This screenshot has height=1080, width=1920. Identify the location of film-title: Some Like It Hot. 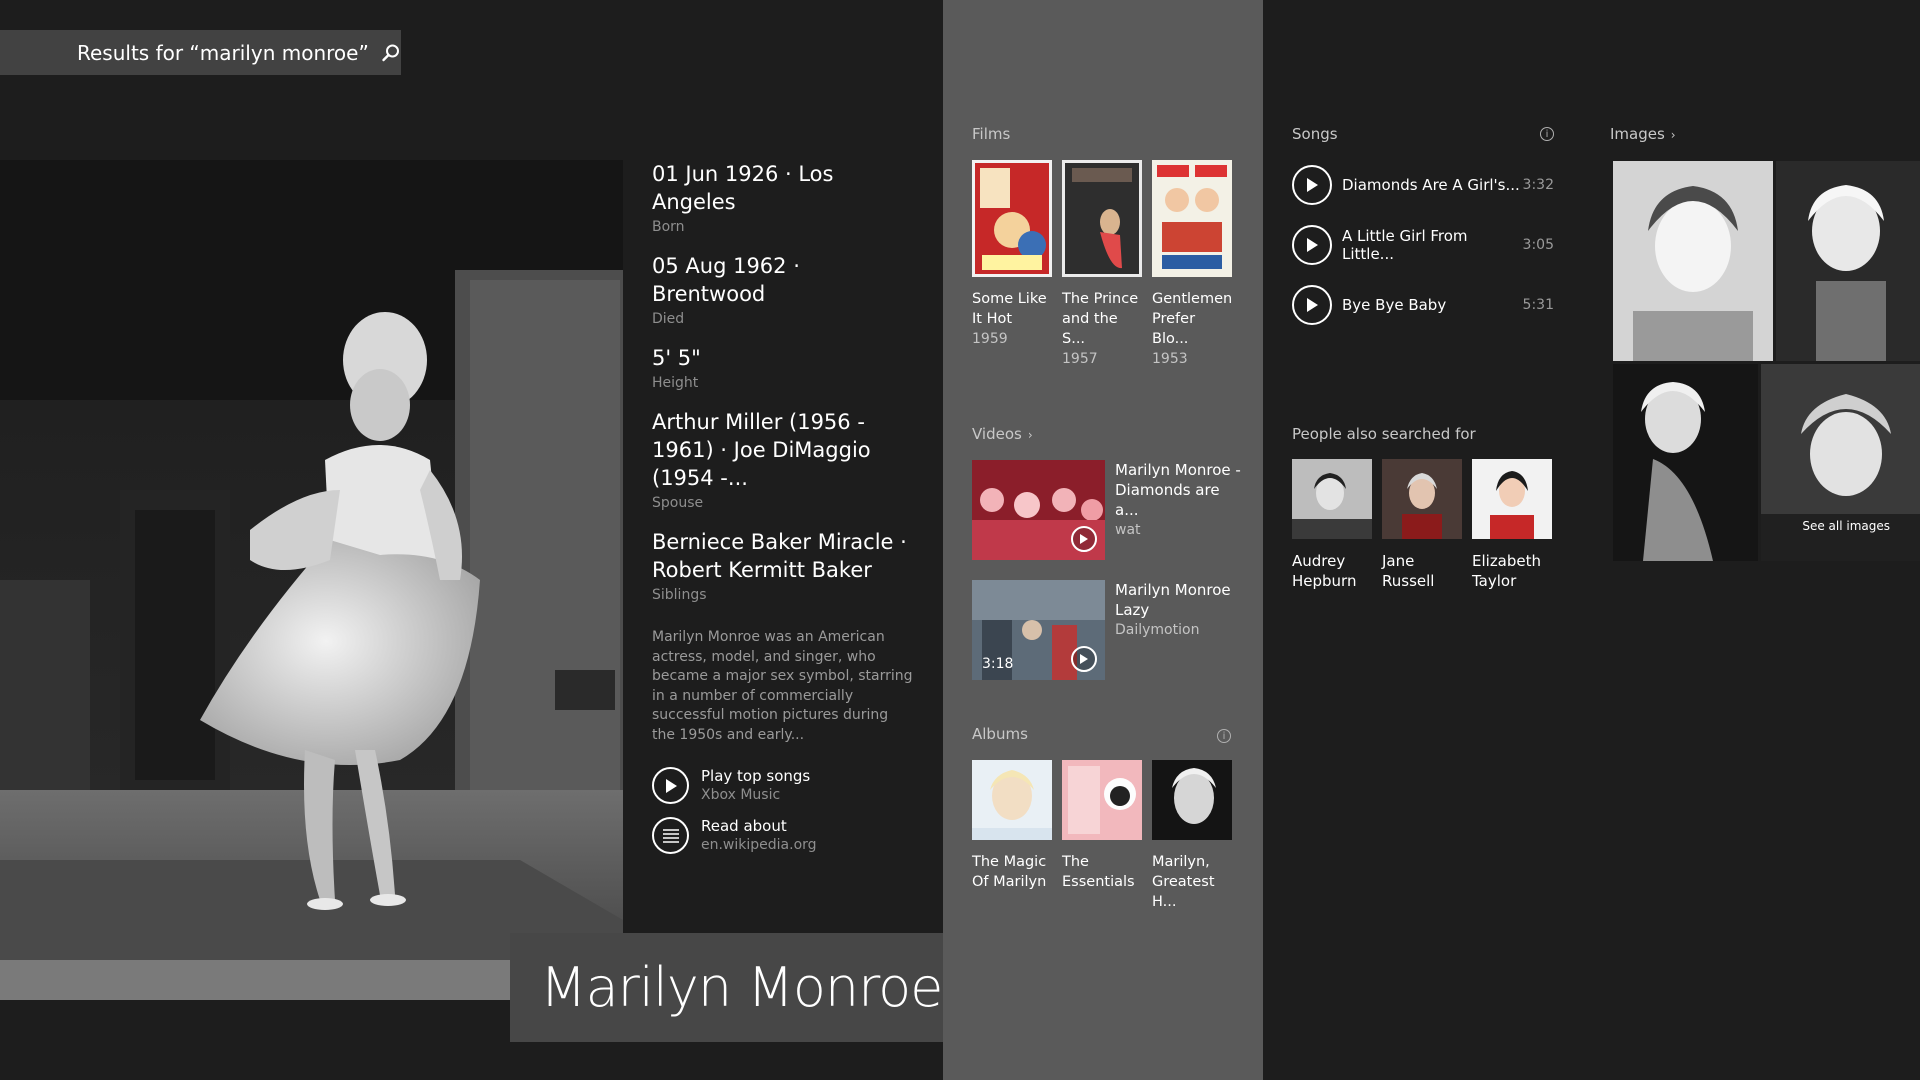
(1012, 309).